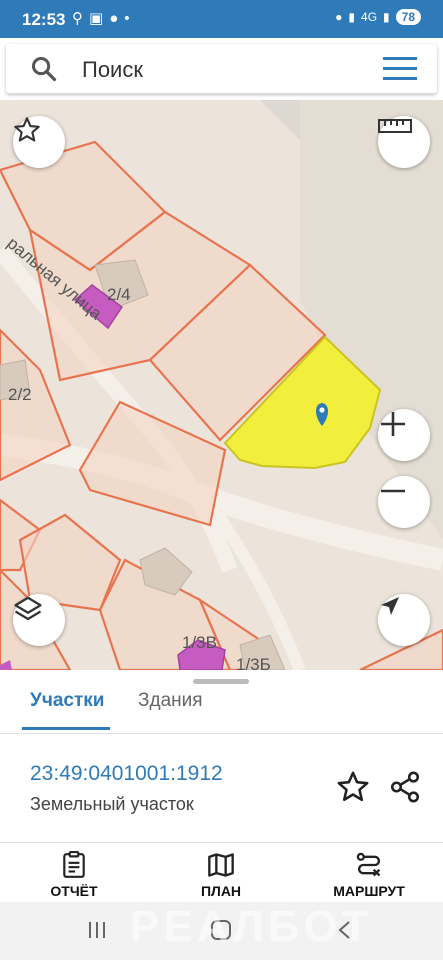 The width and height of the screenshot is (443, 960). What do you see at coordinates (170, 701) in the screenshot?
I see `tab-buildings: Здания` at bounding box center [170, 701].